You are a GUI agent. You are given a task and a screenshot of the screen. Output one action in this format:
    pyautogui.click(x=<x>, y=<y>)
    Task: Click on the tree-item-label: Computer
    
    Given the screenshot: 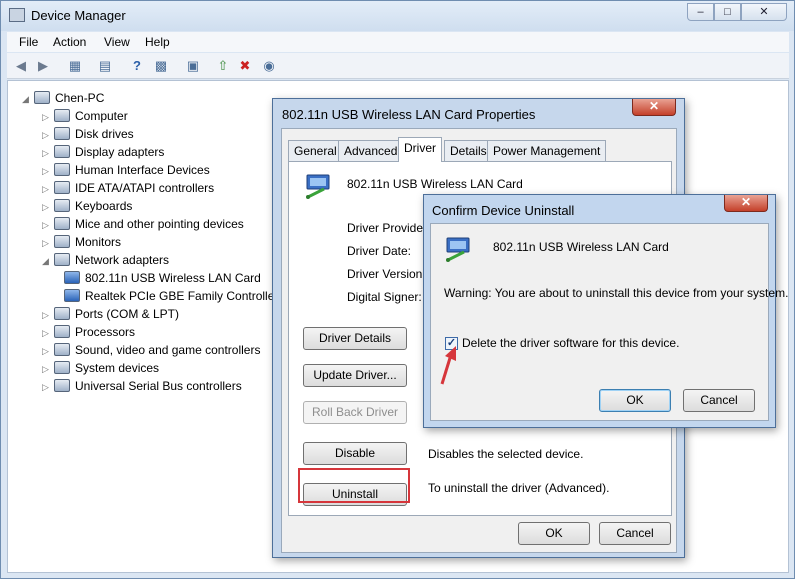 What is the action you would take?
    pyautogui.click(x=101, y=116)
    